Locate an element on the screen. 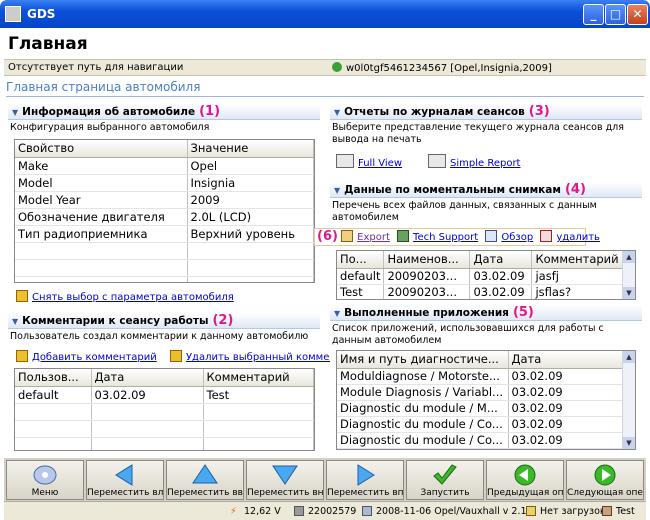 This screenshot has width=650, height=520. property-row: Тип радиоприемника Верхний уровень is located at coordinates (164, 234).